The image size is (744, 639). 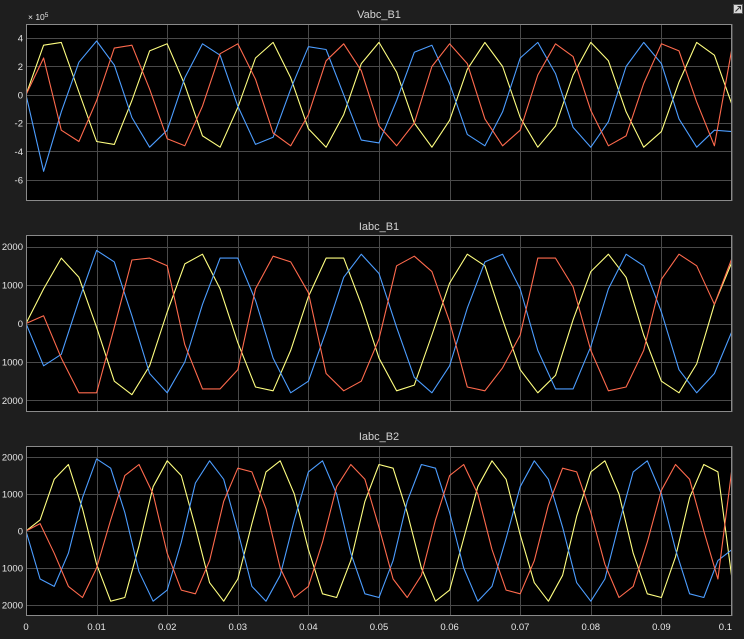 I want to click on x-tick-label: 0.02, so click(x=167, y=627).